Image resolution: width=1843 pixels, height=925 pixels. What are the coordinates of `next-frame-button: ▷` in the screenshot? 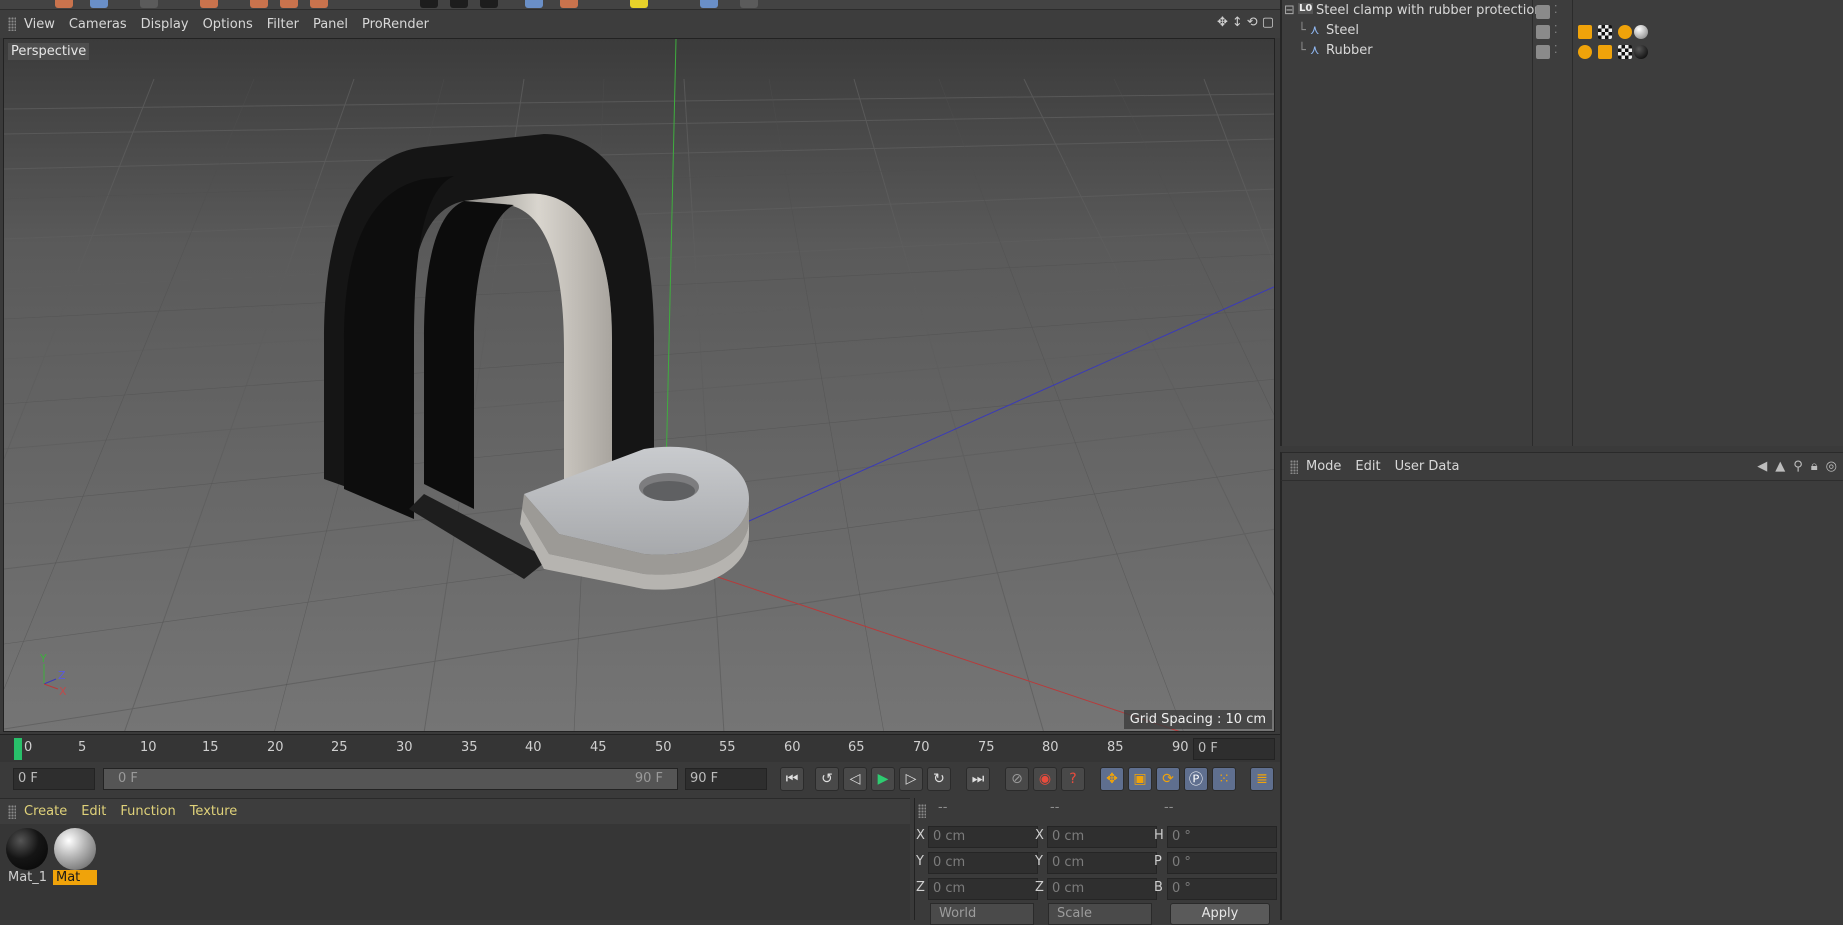 It's located at (911, 779).